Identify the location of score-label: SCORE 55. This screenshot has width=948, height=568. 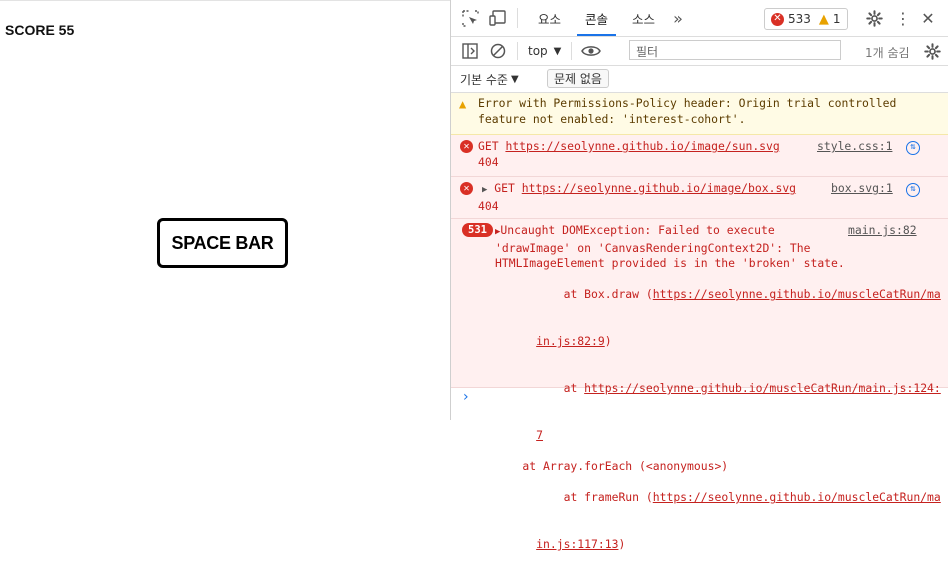
(40, 30).